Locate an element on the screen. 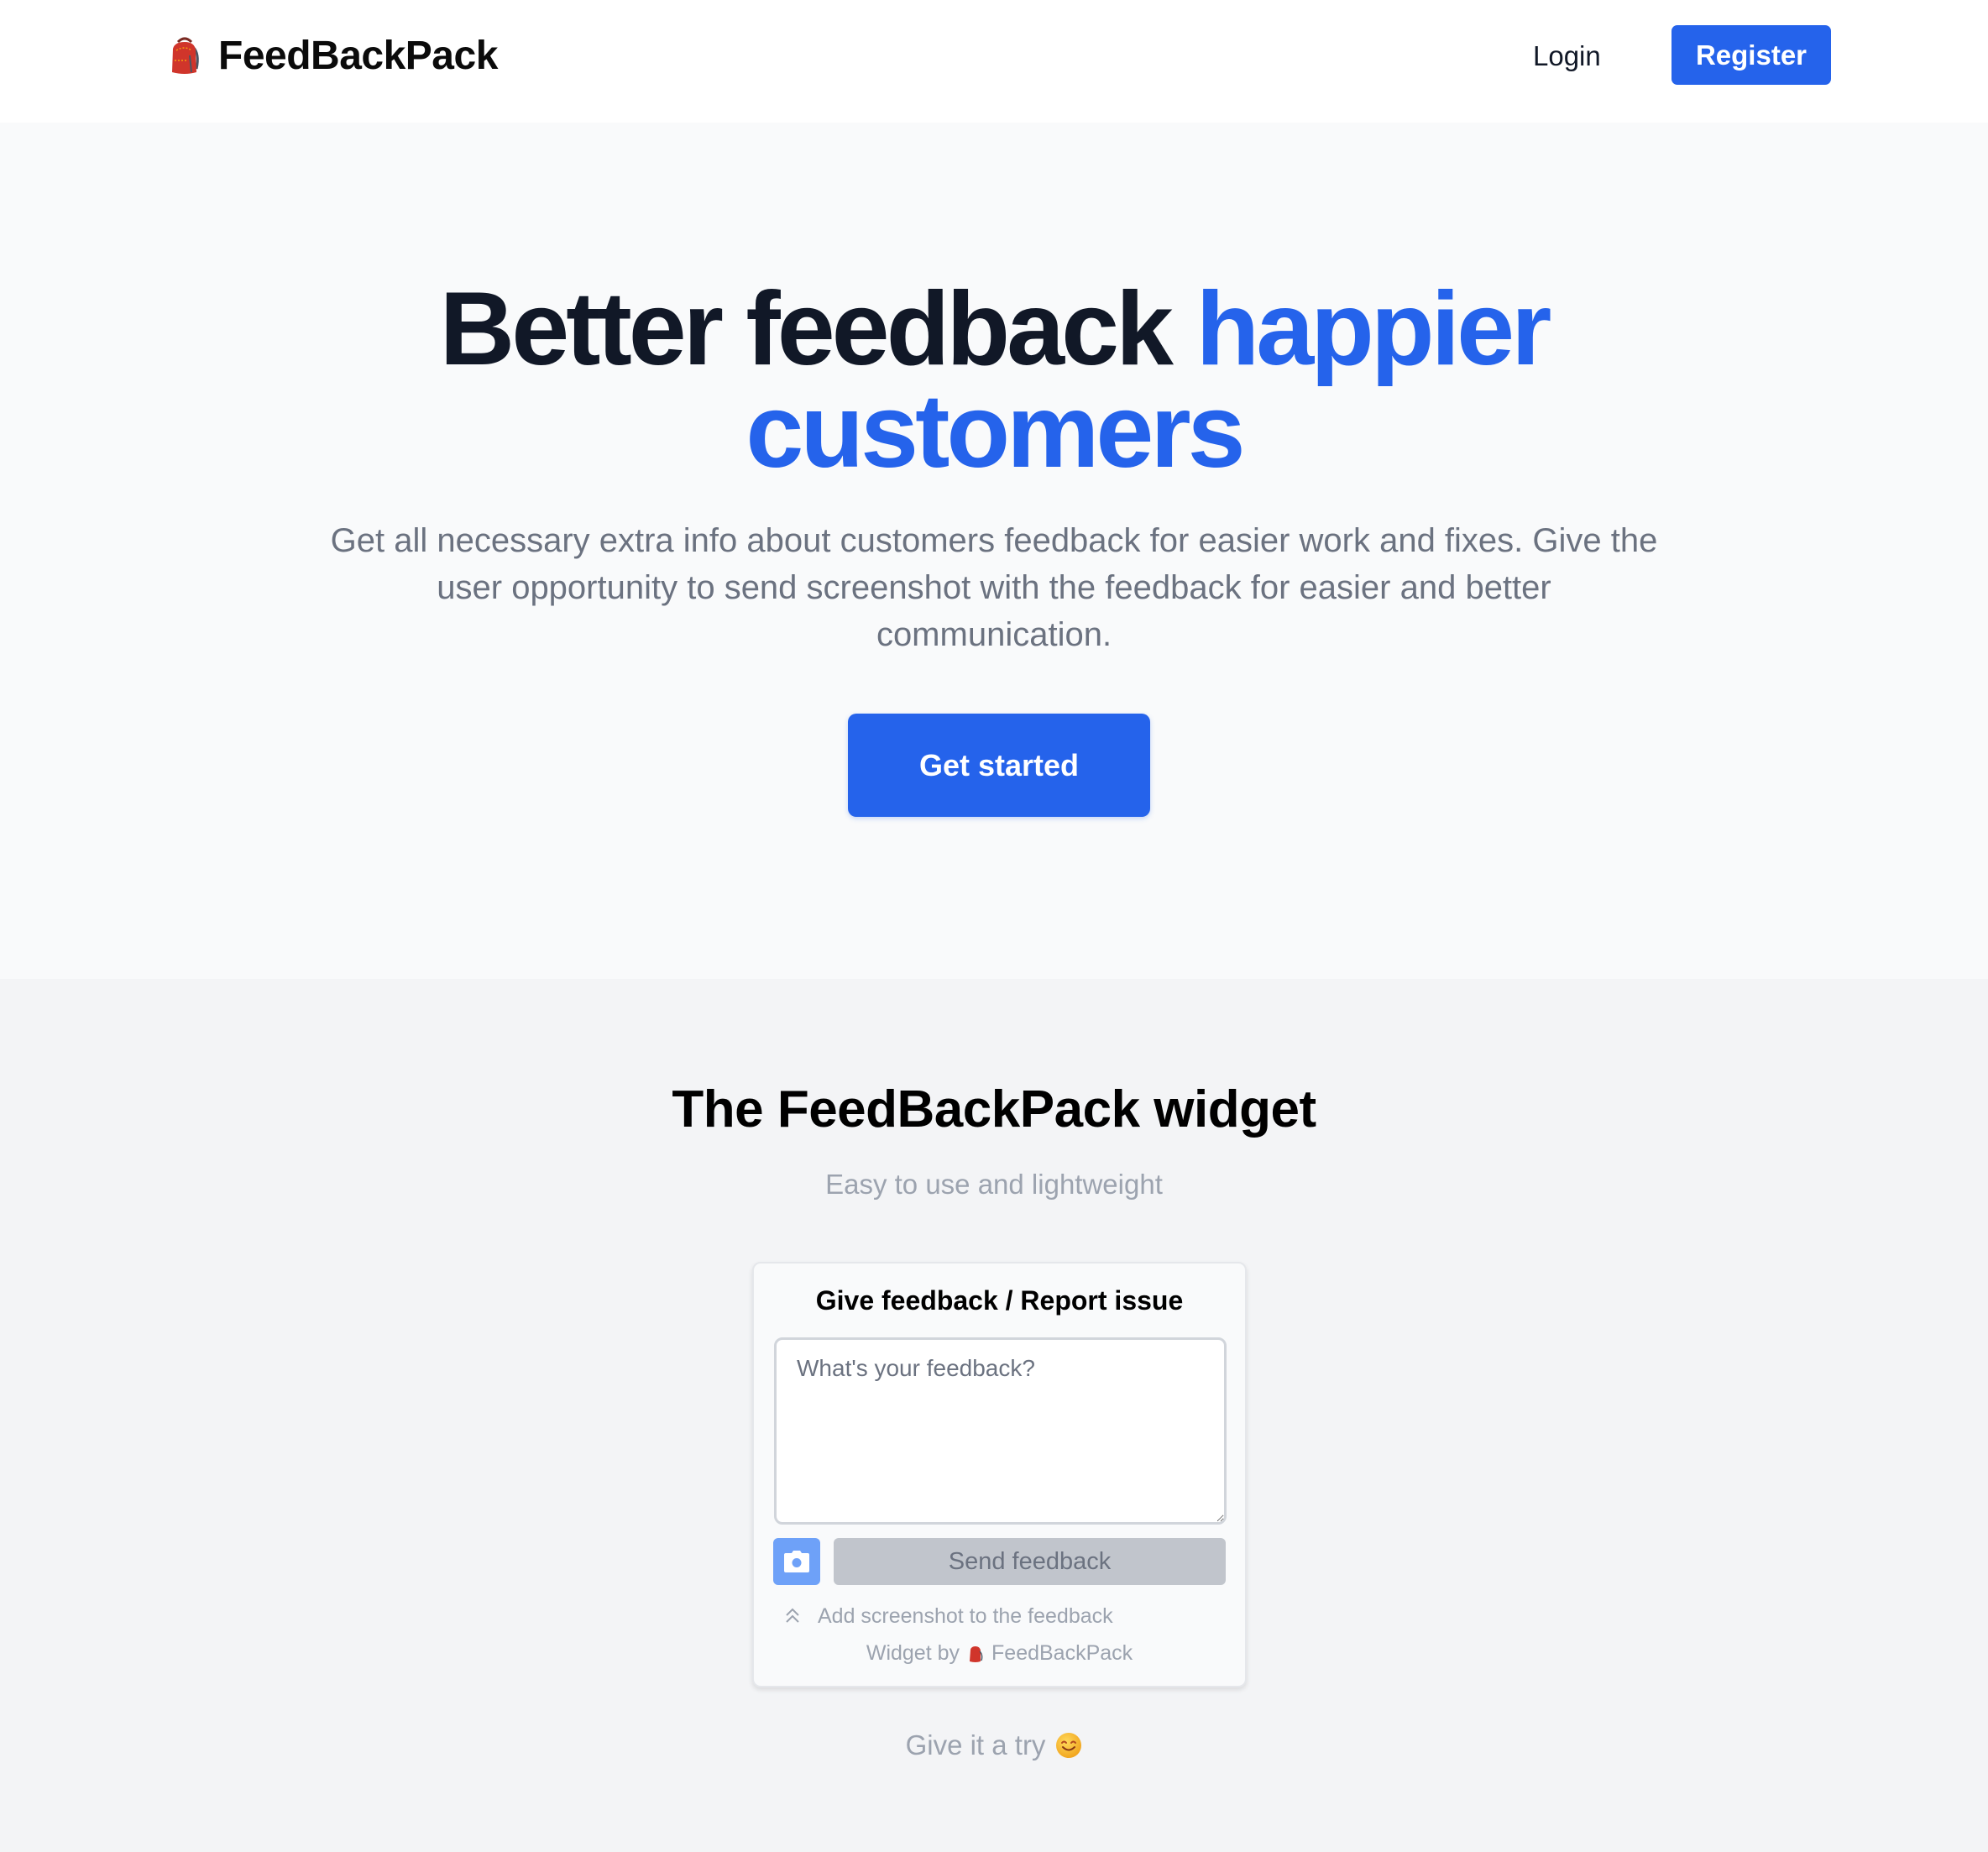 This screenshot has height=1852, width=1988. widget-credit: Widget by FeedBackPack is located at coordinates (999, 1653).